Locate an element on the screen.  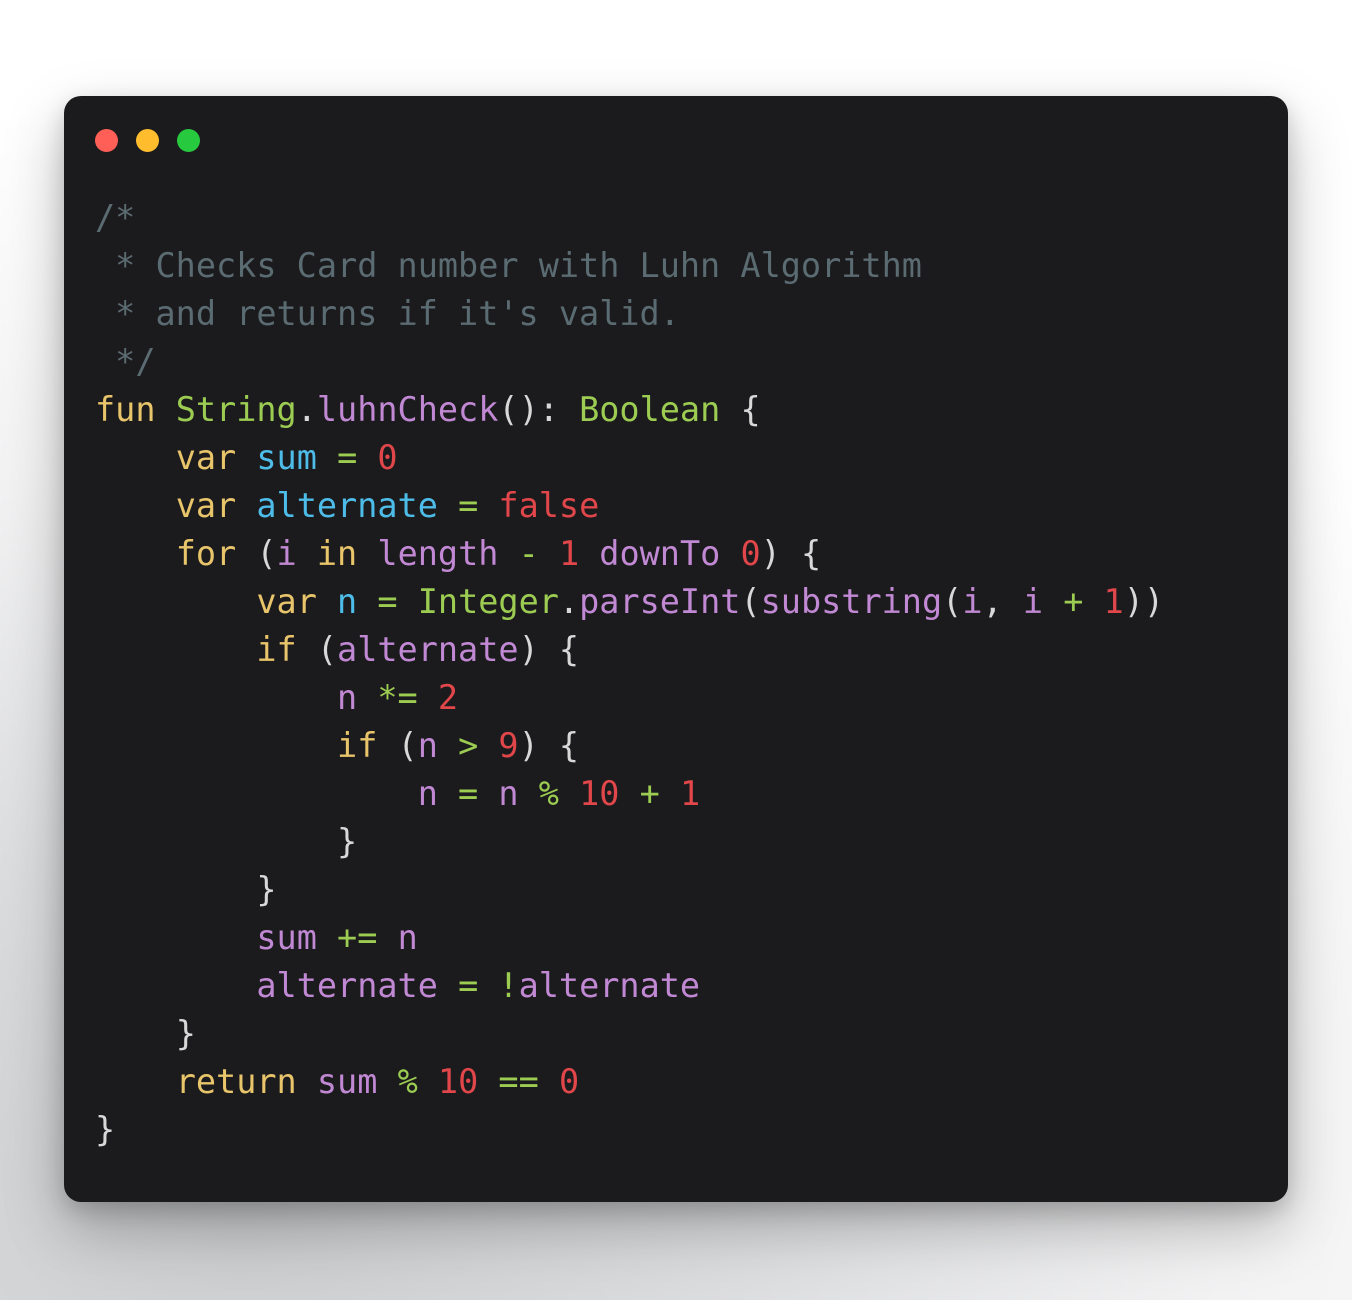
code-token-op: += is located at coordinates (357, 937).